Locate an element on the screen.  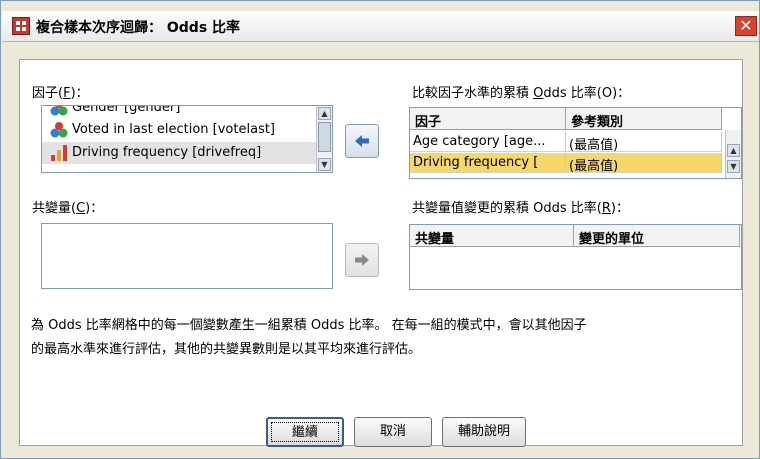
grid-cell: (最高值) is located at coordinates (644, 142).